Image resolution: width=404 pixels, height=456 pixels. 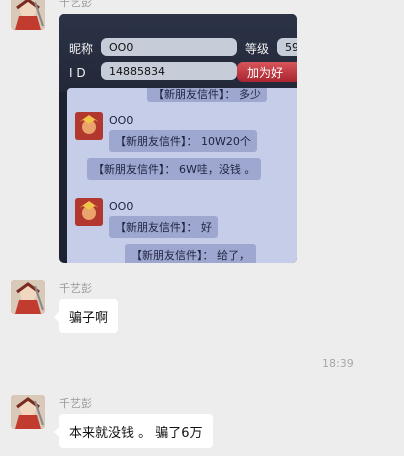 I want to click on add-friend-button: 加为好, so click(x=267, y=72).